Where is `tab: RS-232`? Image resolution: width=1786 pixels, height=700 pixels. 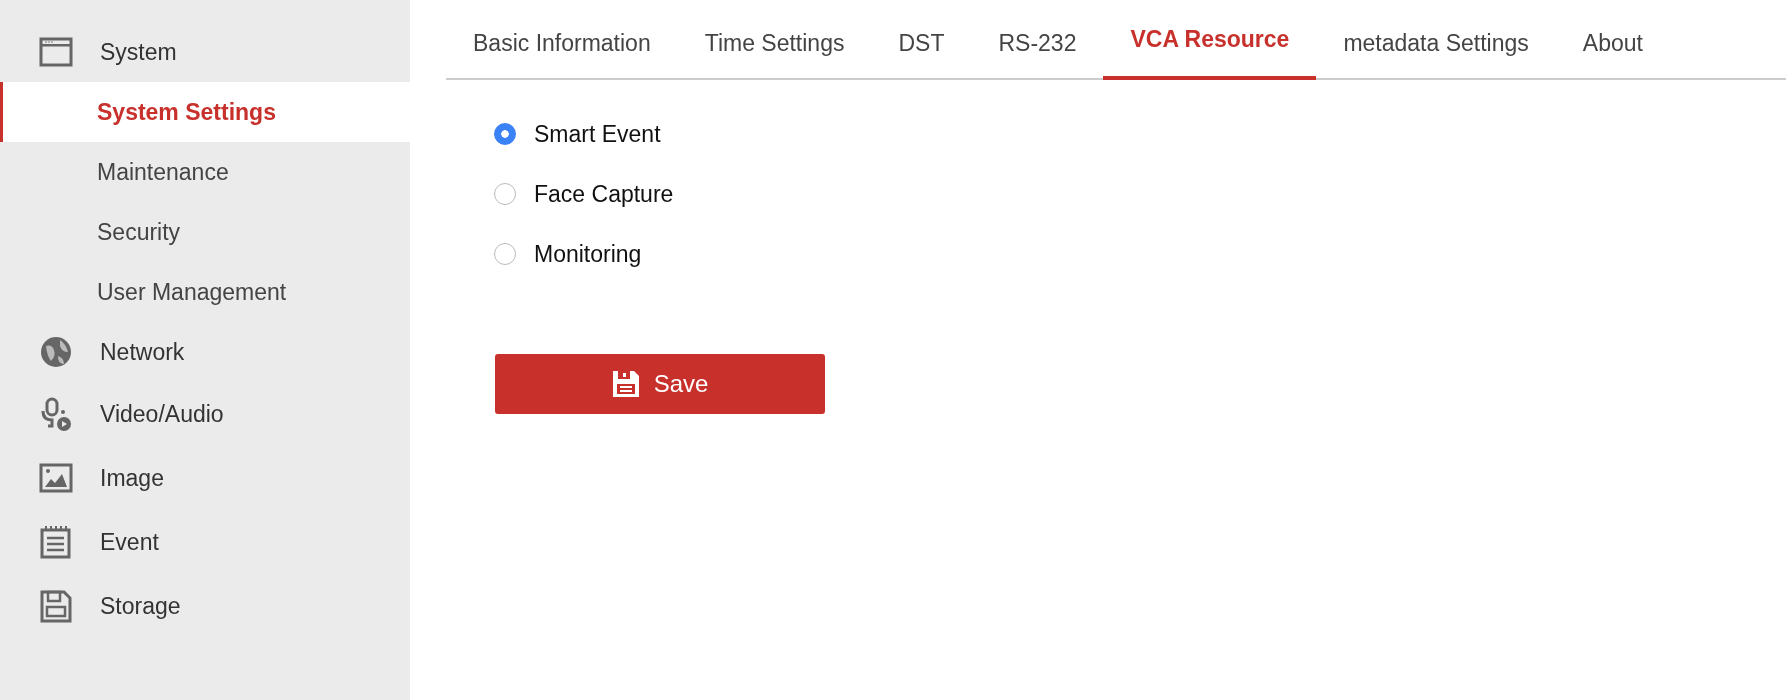 tab: RS-232 is located at coordinates (1037, 40).